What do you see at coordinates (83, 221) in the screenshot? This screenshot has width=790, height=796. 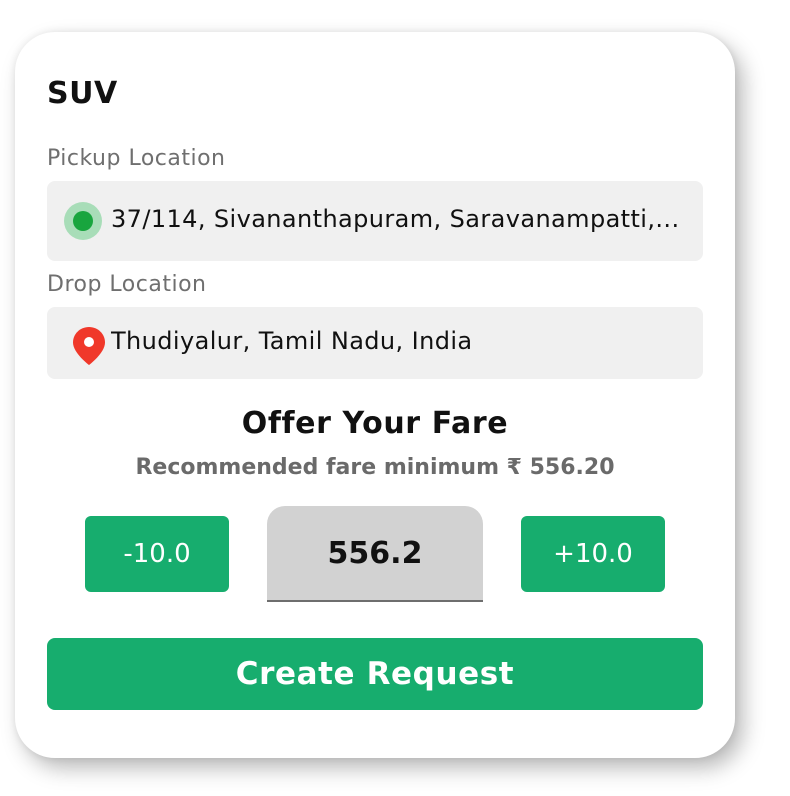 I see `pickup-dot-icon` at bounding box center [83, 221].